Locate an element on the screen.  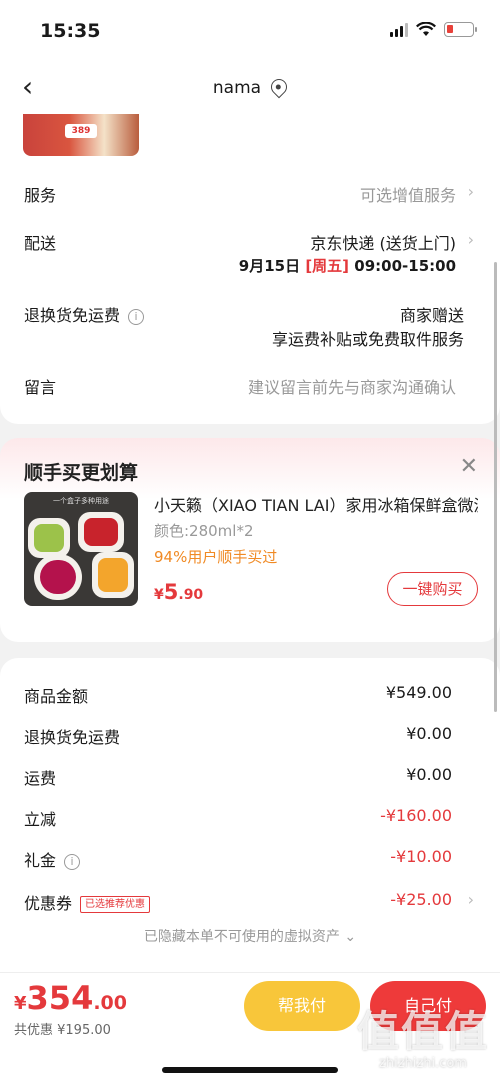
page-title: nama is located at coordinates (250, 87).